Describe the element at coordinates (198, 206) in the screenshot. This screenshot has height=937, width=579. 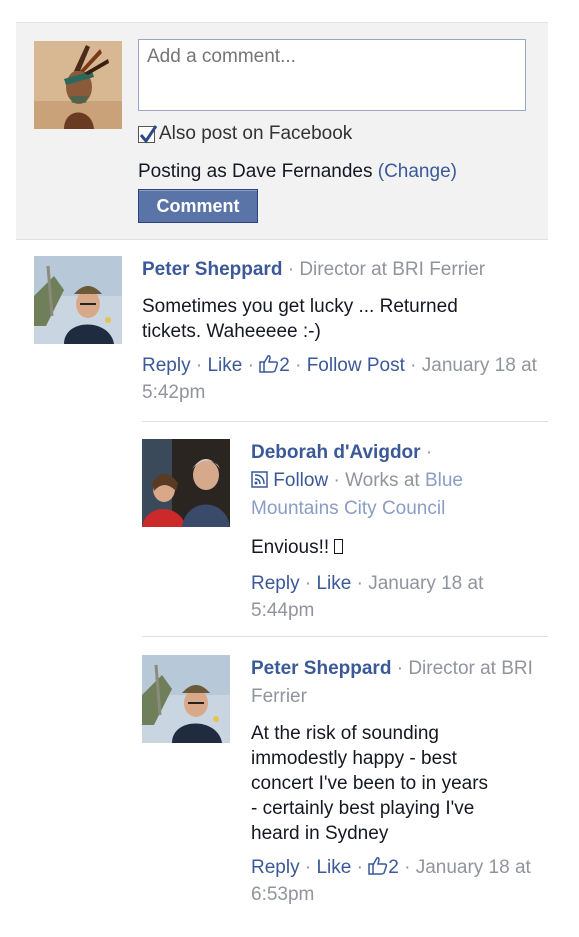
I see `comment-button: Comment` at that location.